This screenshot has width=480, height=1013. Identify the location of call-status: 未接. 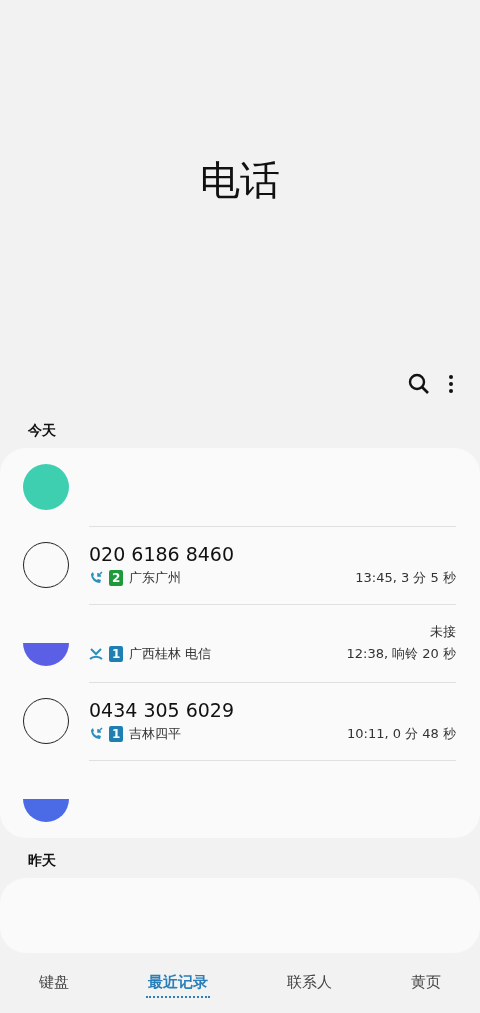
(443, 631).